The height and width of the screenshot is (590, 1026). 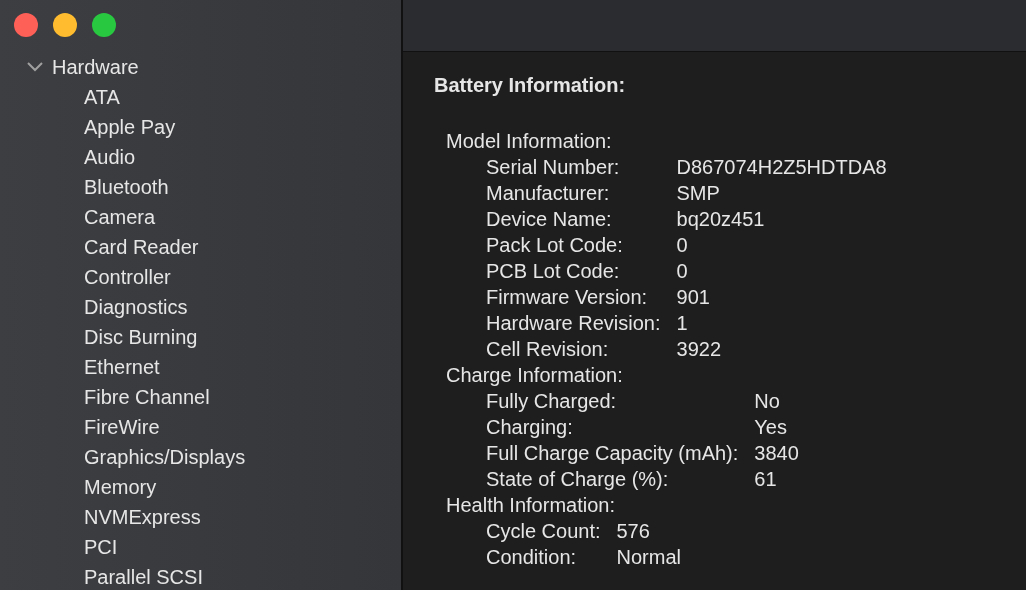 What do you see at coordinates (549, 219) in the screenshot?
I see `field-label: Device Name:` at bounding box center [549, 219].